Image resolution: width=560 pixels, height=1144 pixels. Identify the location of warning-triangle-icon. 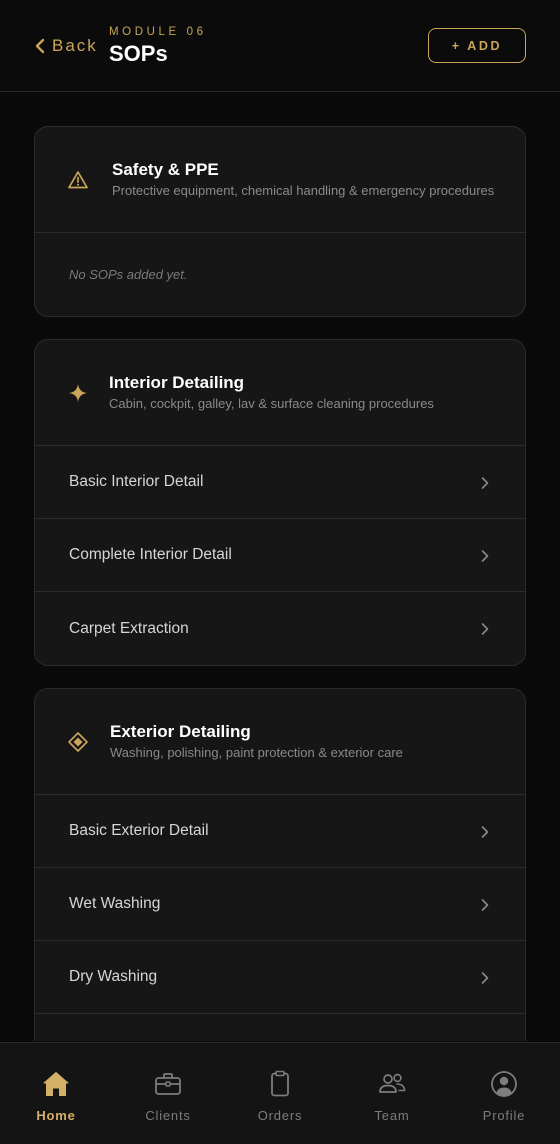
(78, 180).